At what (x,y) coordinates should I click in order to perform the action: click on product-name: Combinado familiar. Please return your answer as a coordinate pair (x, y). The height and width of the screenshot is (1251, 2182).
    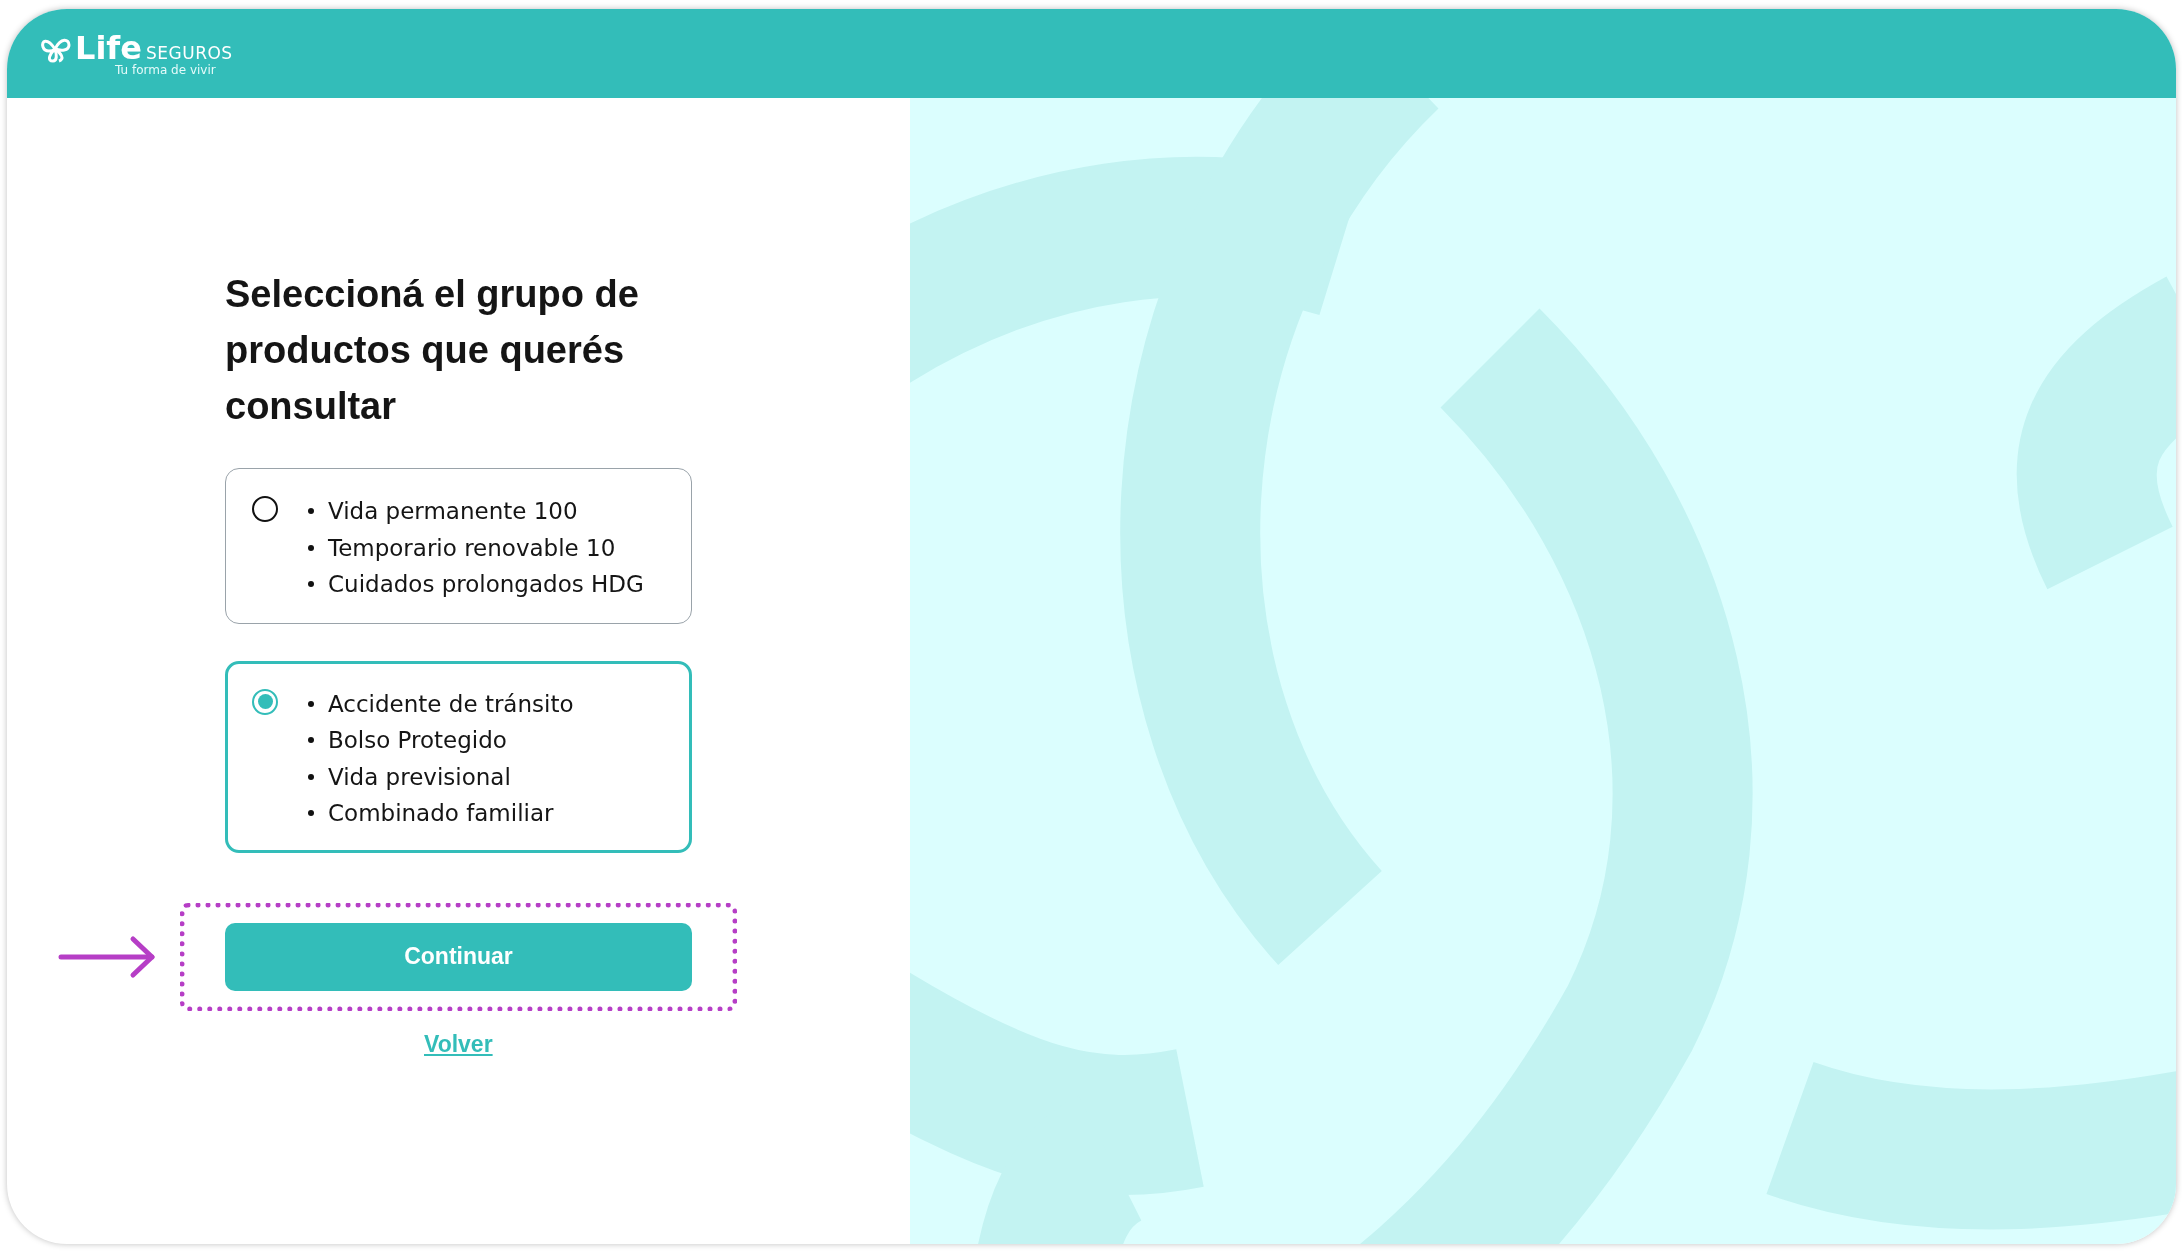
    Looking at the image, I should click on (441, 813).